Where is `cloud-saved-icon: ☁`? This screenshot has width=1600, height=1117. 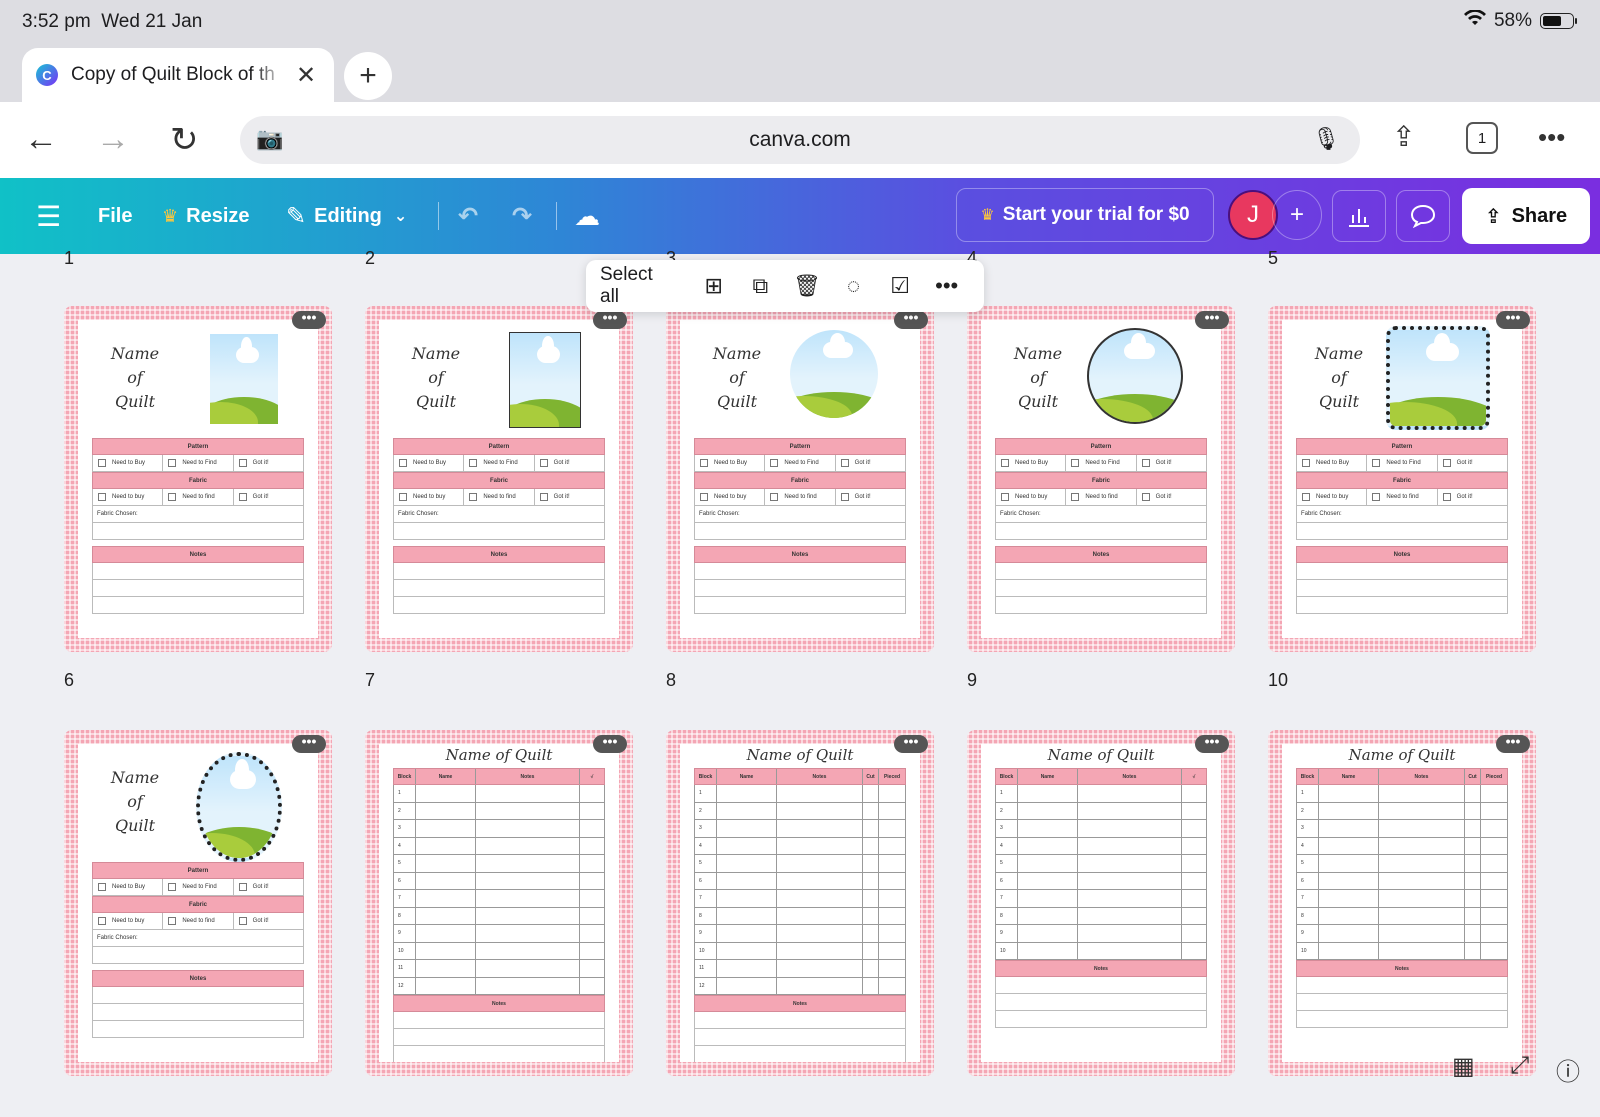
cloud-saved-icon: ☁ is located at coordinates (591, 216).